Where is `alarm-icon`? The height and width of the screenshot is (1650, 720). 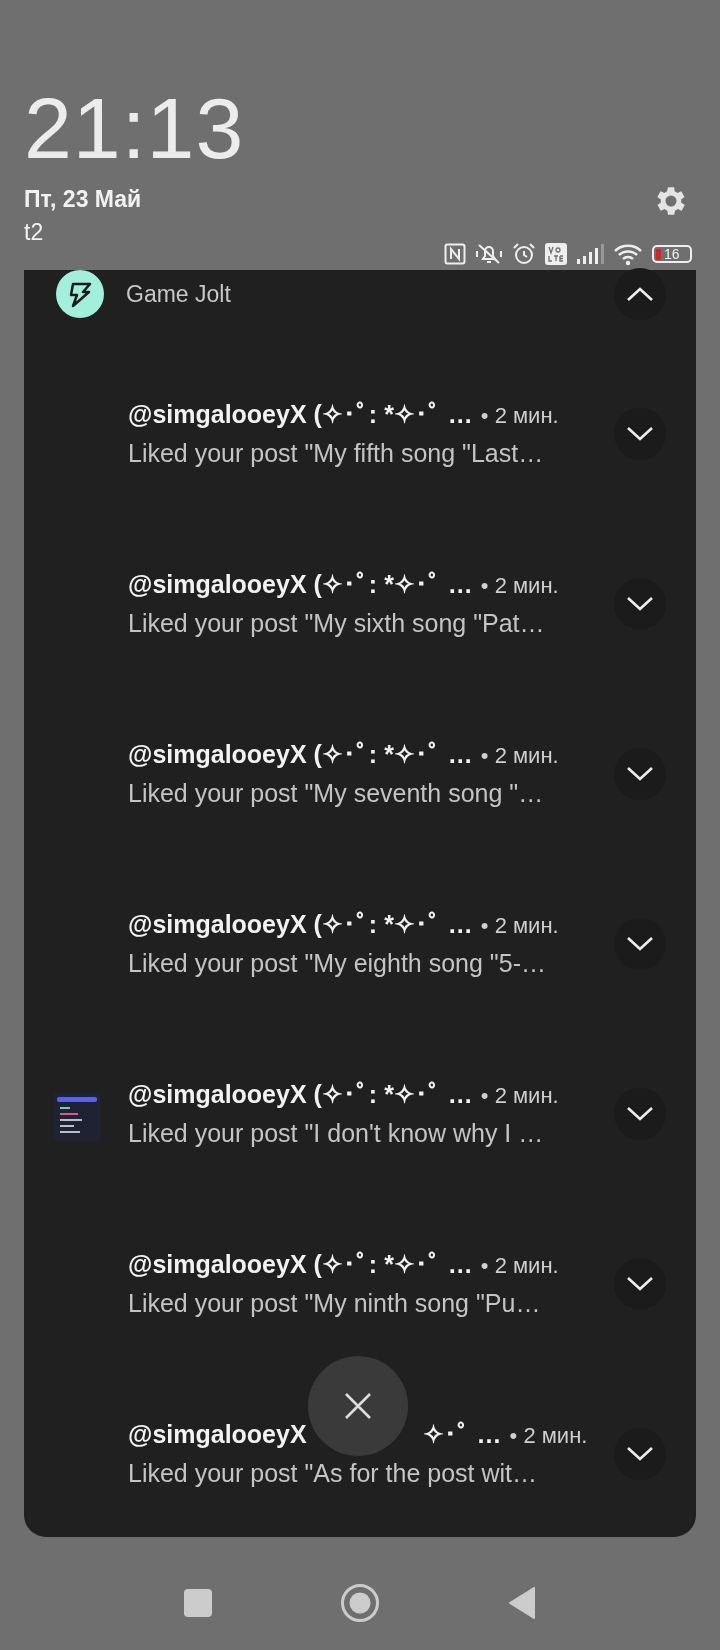
alarm-icon is located at coordinates (524, 254).